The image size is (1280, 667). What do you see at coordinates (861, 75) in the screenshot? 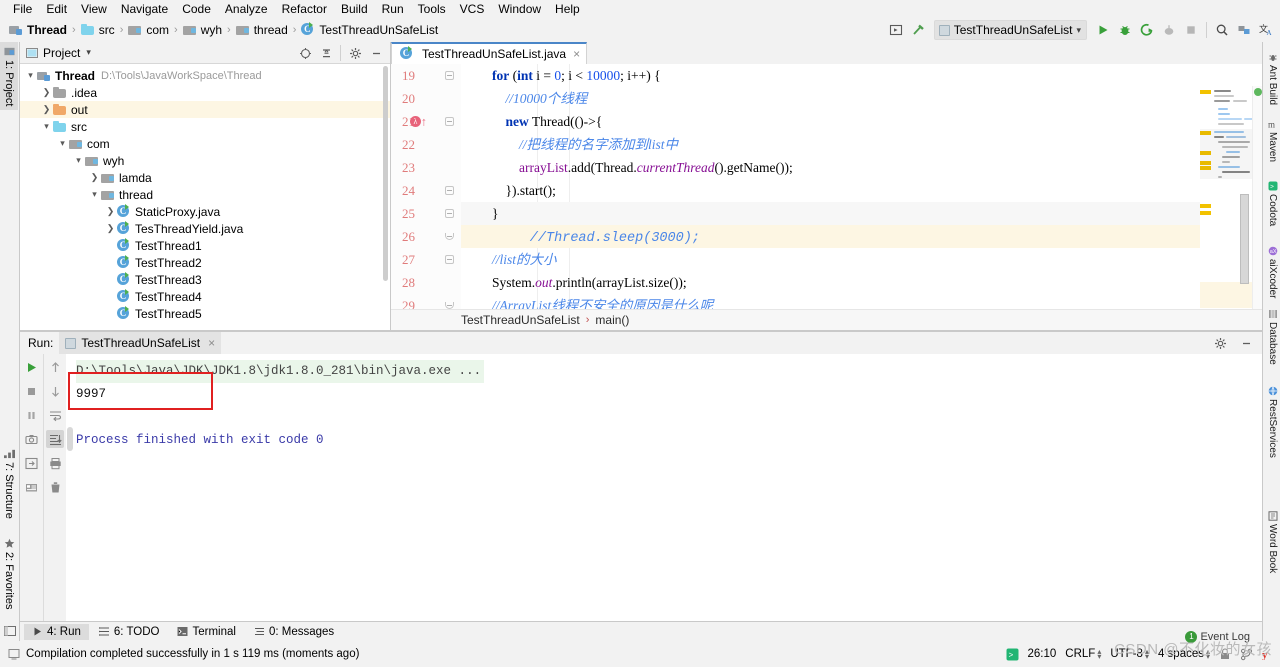
I see `code-line: for (int i = 0; i < 10000; i++) {` at bounding box center [861, 75].